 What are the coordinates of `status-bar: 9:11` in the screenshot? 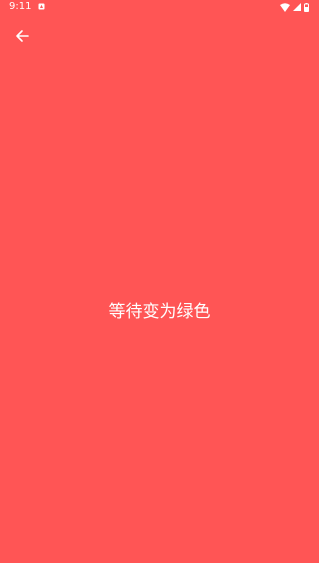 It's located at (159, 7).